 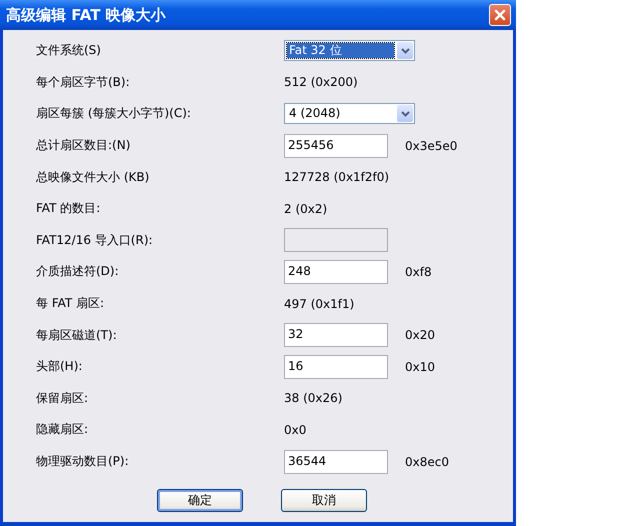 I want to click on hex-value: 0x20, so click(x=420, y=335).